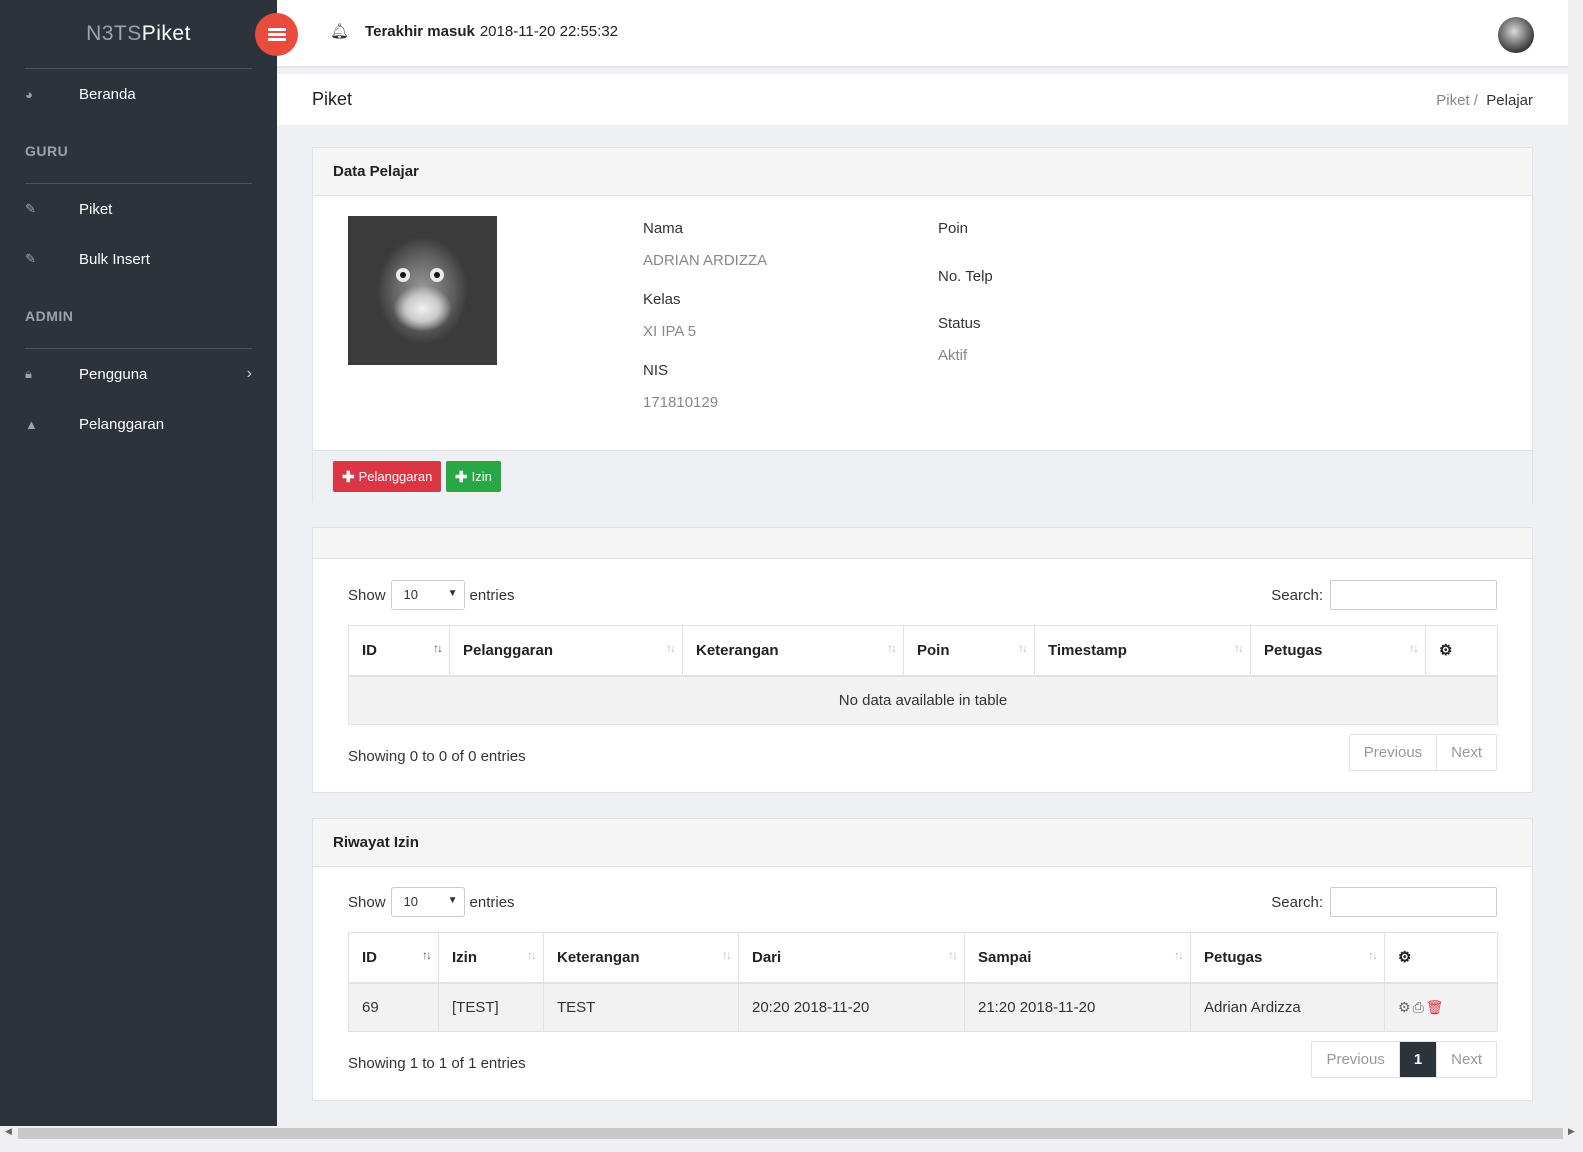  I want to click on column-label: Izin, so click(464, 957).